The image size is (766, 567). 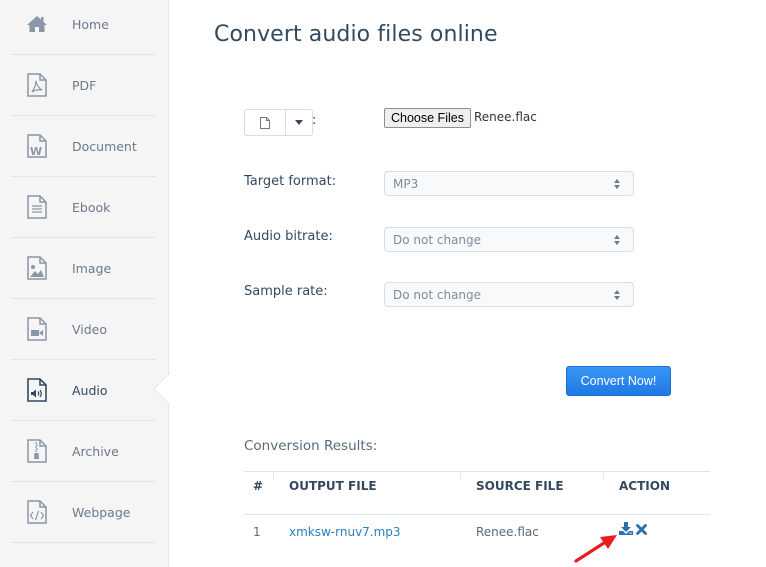 I want to click on table-header-border, so click(x=477, y=514).